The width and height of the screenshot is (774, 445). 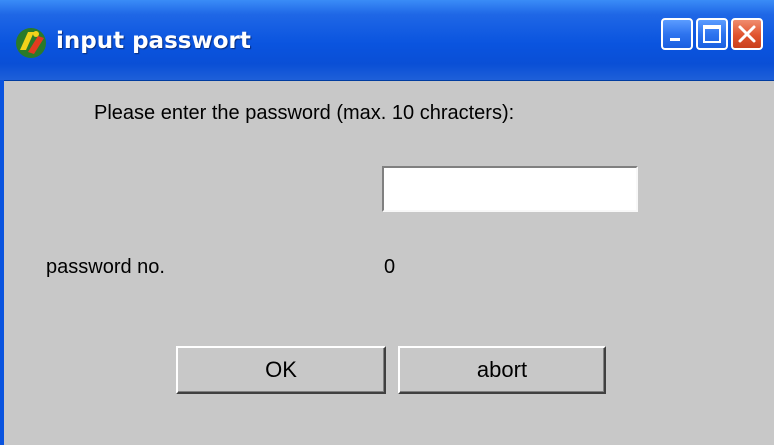 What do you see at coordinates (675, 39) in the screenshot?
I see `minimize-icon` at bounding box center [675, 39].